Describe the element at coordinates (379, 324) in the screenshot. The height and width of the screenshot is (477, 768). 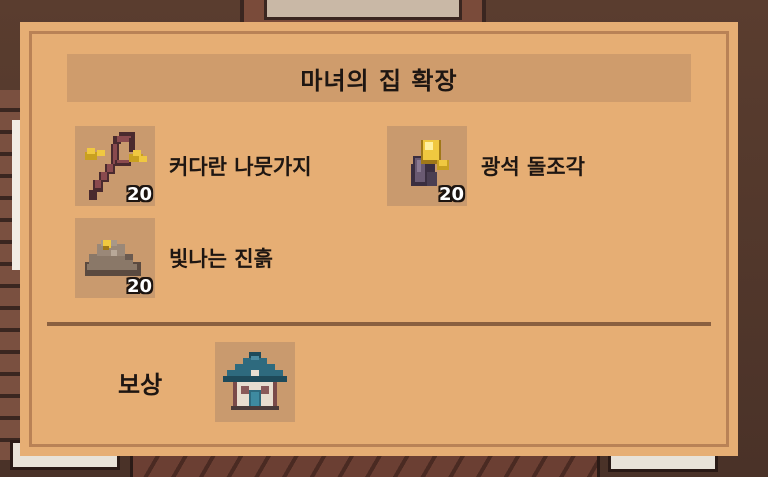
I see `section-divider` at that location.